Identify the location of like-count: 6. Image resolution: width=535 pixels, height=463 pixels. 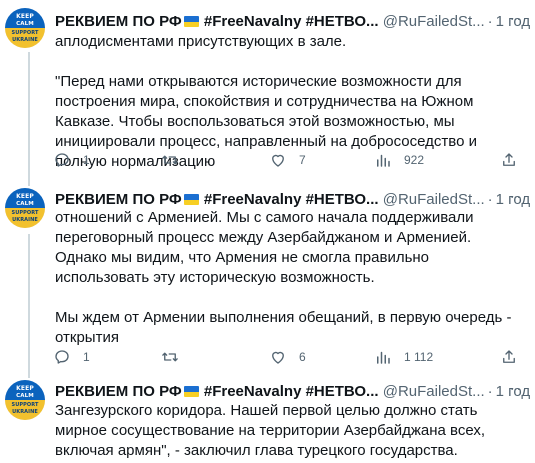
(302, 357).